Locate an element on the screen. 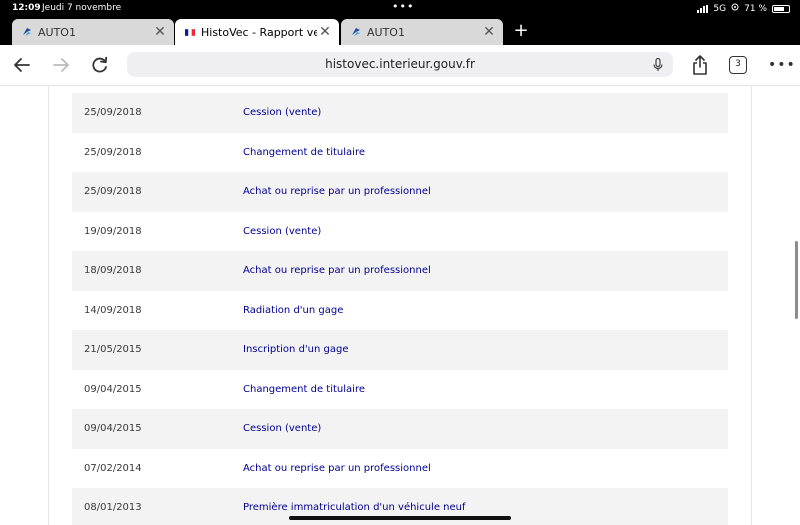 The height and width of the screenshot is (525, 800). event-date: 07/02/2014 is located at coordinates (113, 468).